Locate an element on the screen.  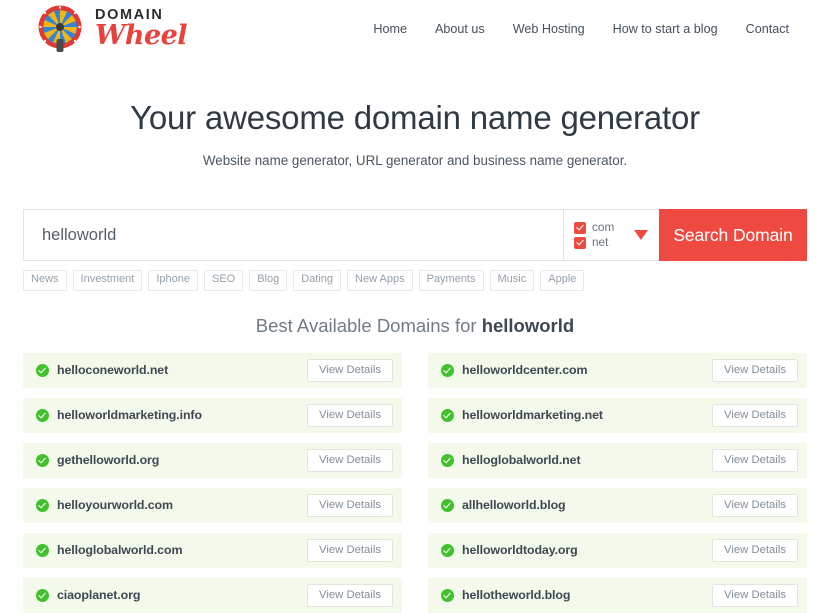
wheel-icon is located at coordinates (60, 29).